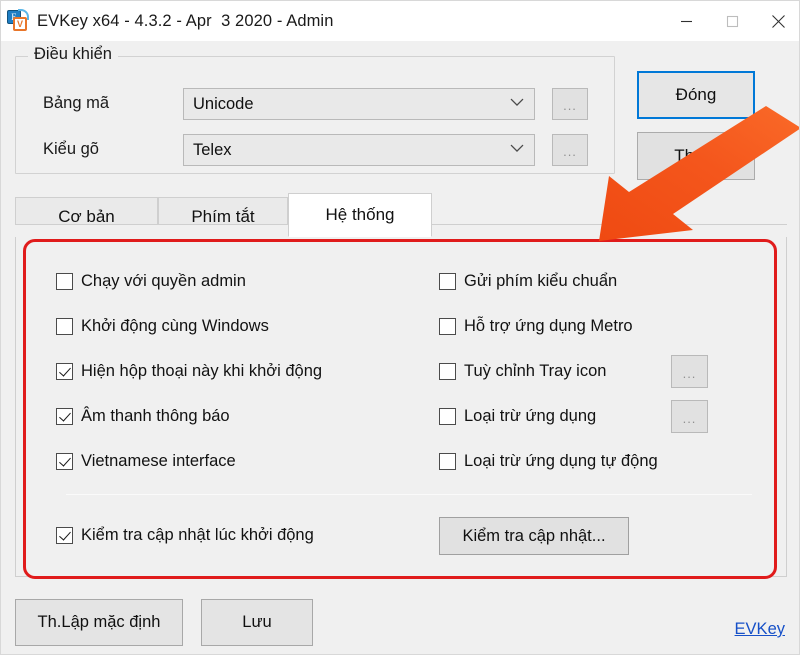 The image size is (800, 655). I want to click on evkey-app-icon: E V, so click(18, 20).